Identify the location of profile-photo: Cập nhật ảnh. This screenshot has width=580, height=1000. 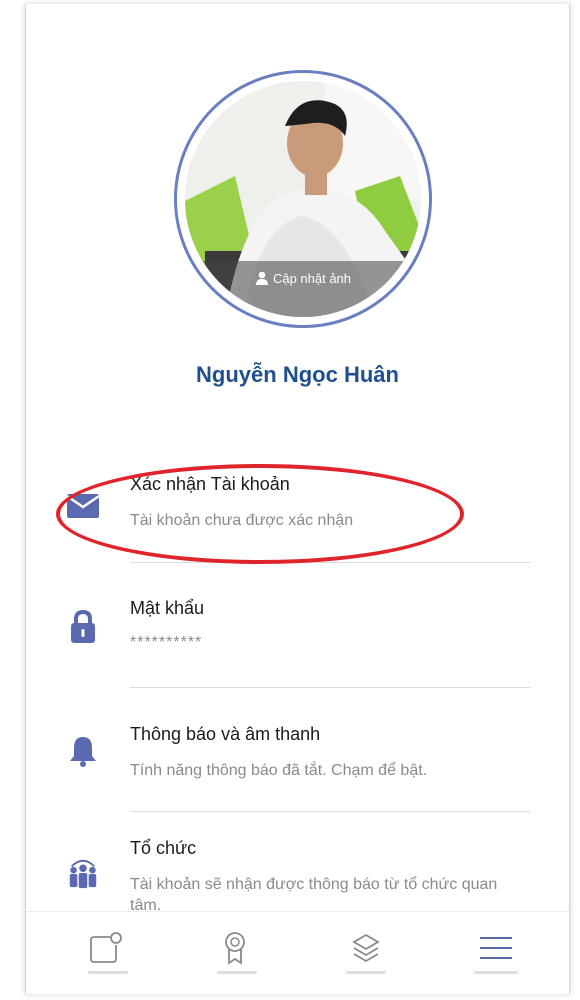
(303, 199).